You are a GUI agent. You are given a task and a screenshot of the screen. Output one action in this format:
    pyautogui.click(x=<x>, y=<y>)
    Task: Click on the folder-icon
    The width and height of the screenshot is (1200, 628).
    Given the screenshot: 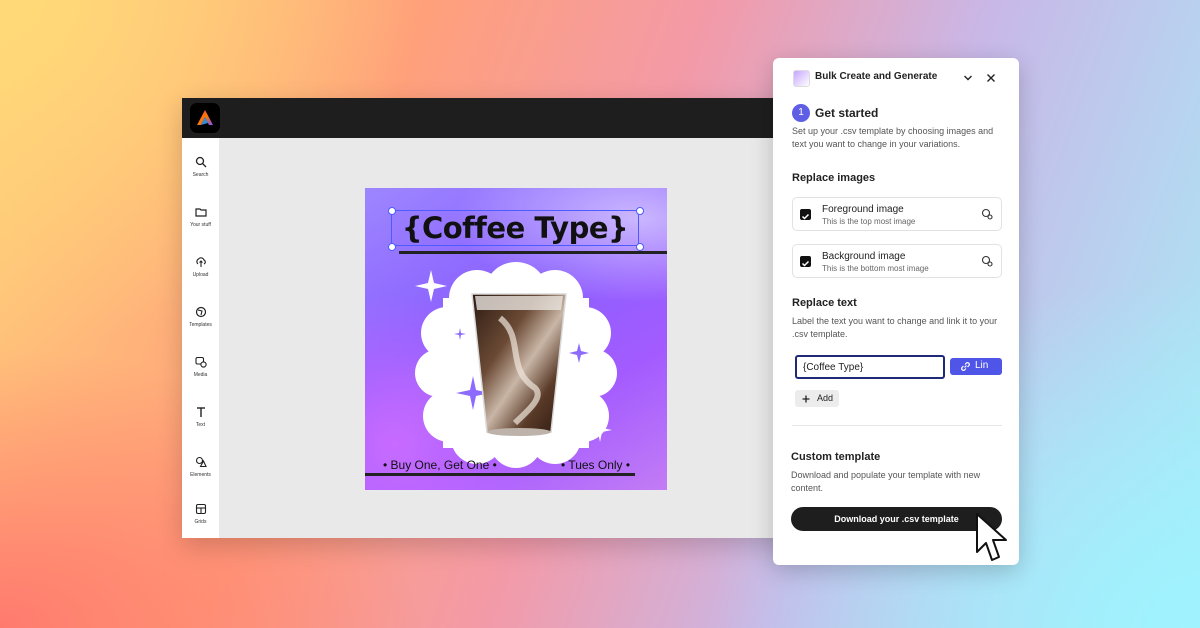 What is the action you would take?
    pyautogui.click(x=200, y=212)
    